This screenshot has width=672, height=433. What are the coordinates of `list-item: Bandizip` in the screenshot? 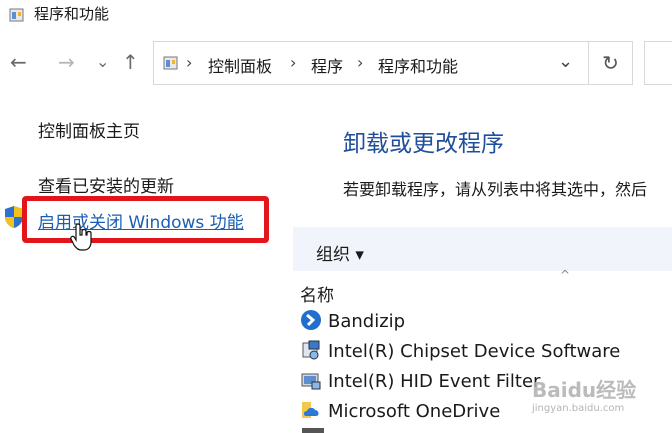 It's located at (352, 320).